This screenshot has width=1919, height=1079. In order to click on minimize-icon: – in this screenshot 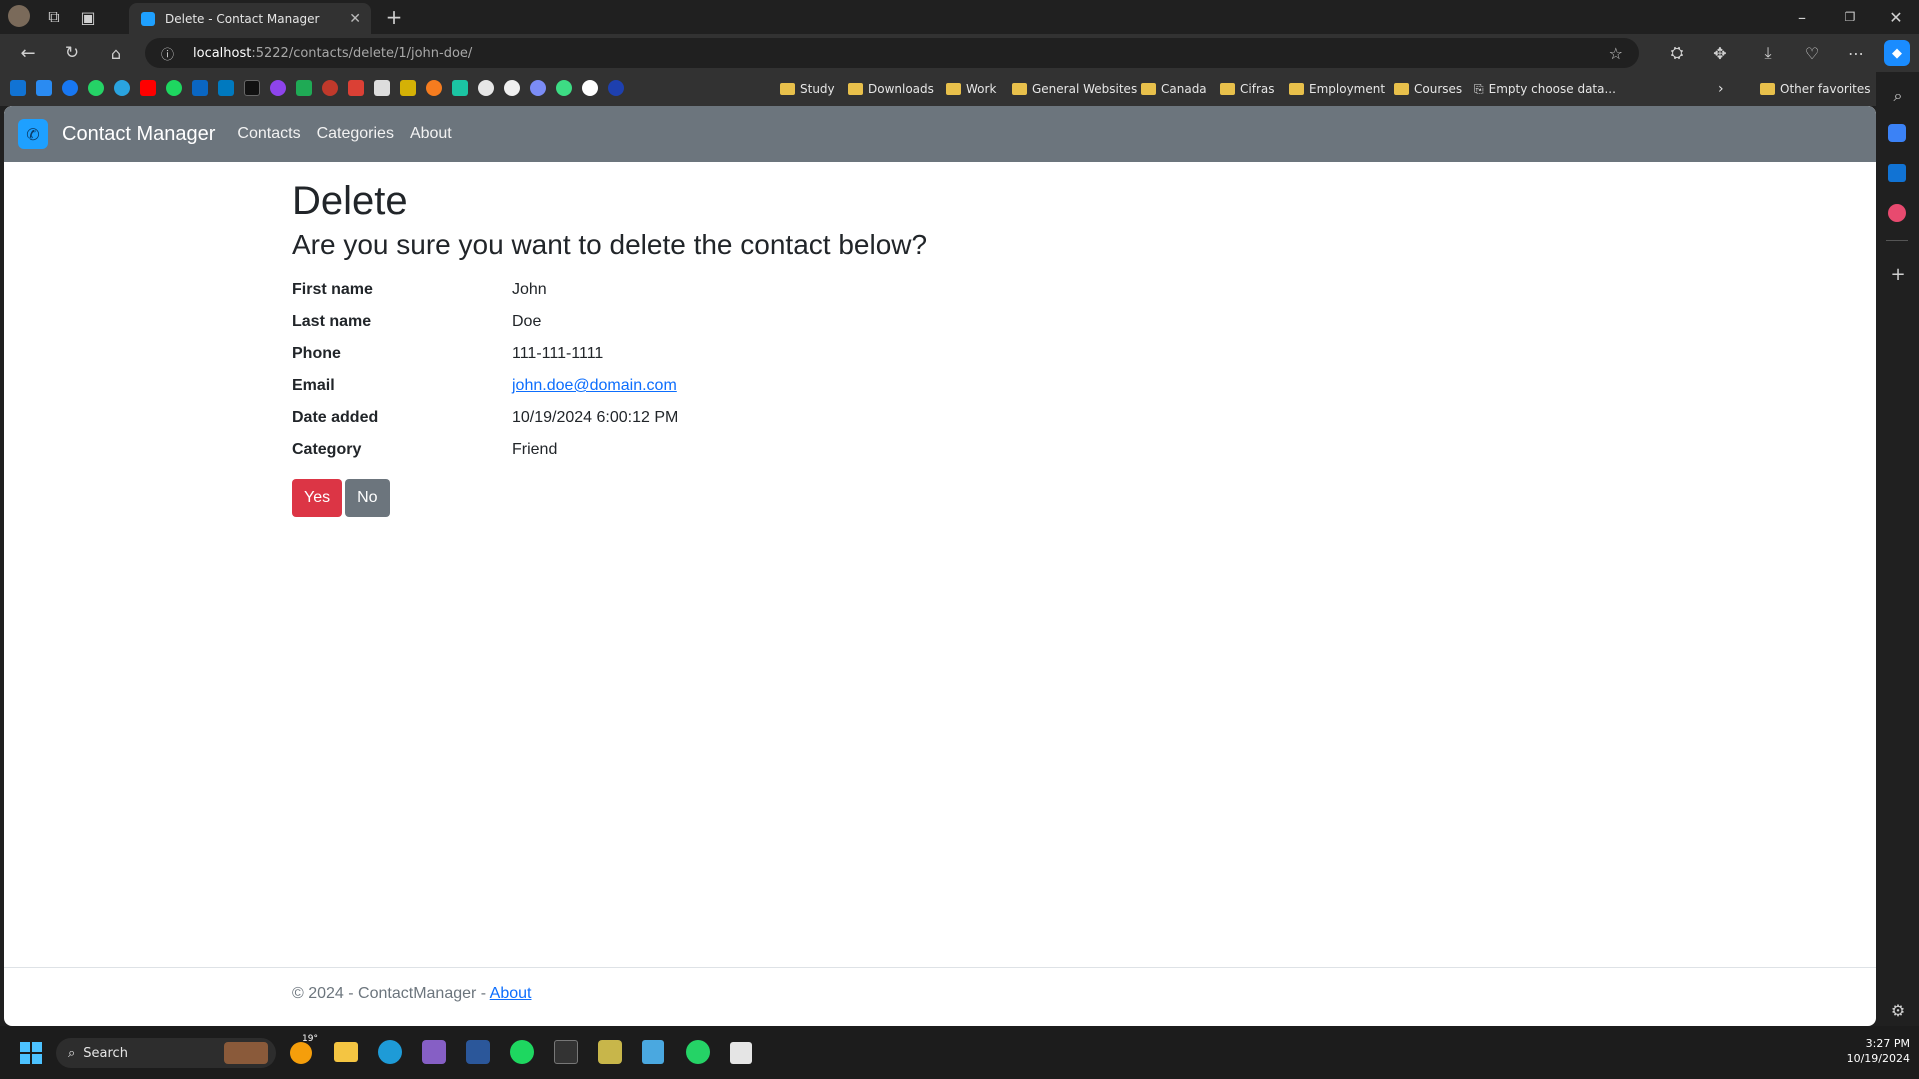, I will do `click(1802, 17)`.